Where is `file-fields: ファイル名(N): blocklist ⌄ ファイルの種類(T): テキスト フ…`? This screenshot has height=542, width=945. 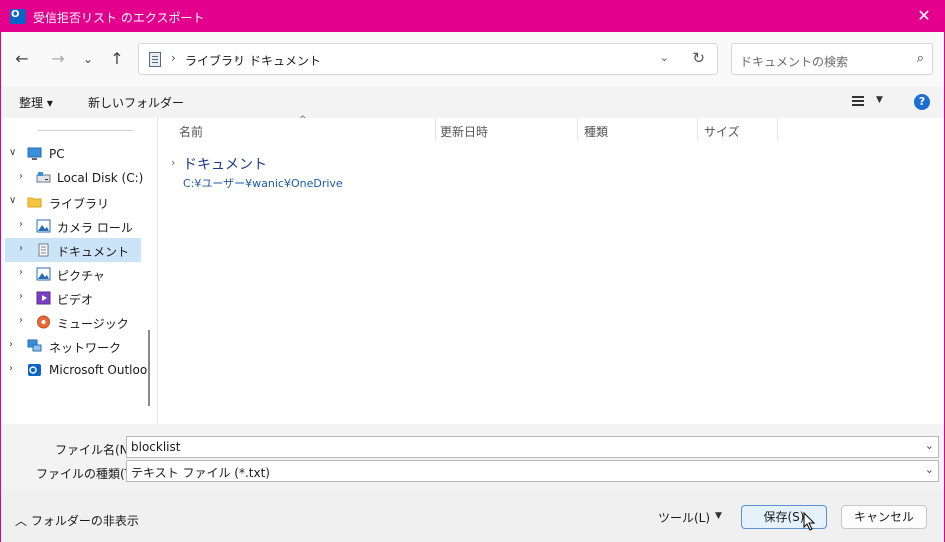 file-fields: ファイル名(N): blocklist ⌄ ファイルの種類(T): テキスト フ… is located at coordinates (472, 457).